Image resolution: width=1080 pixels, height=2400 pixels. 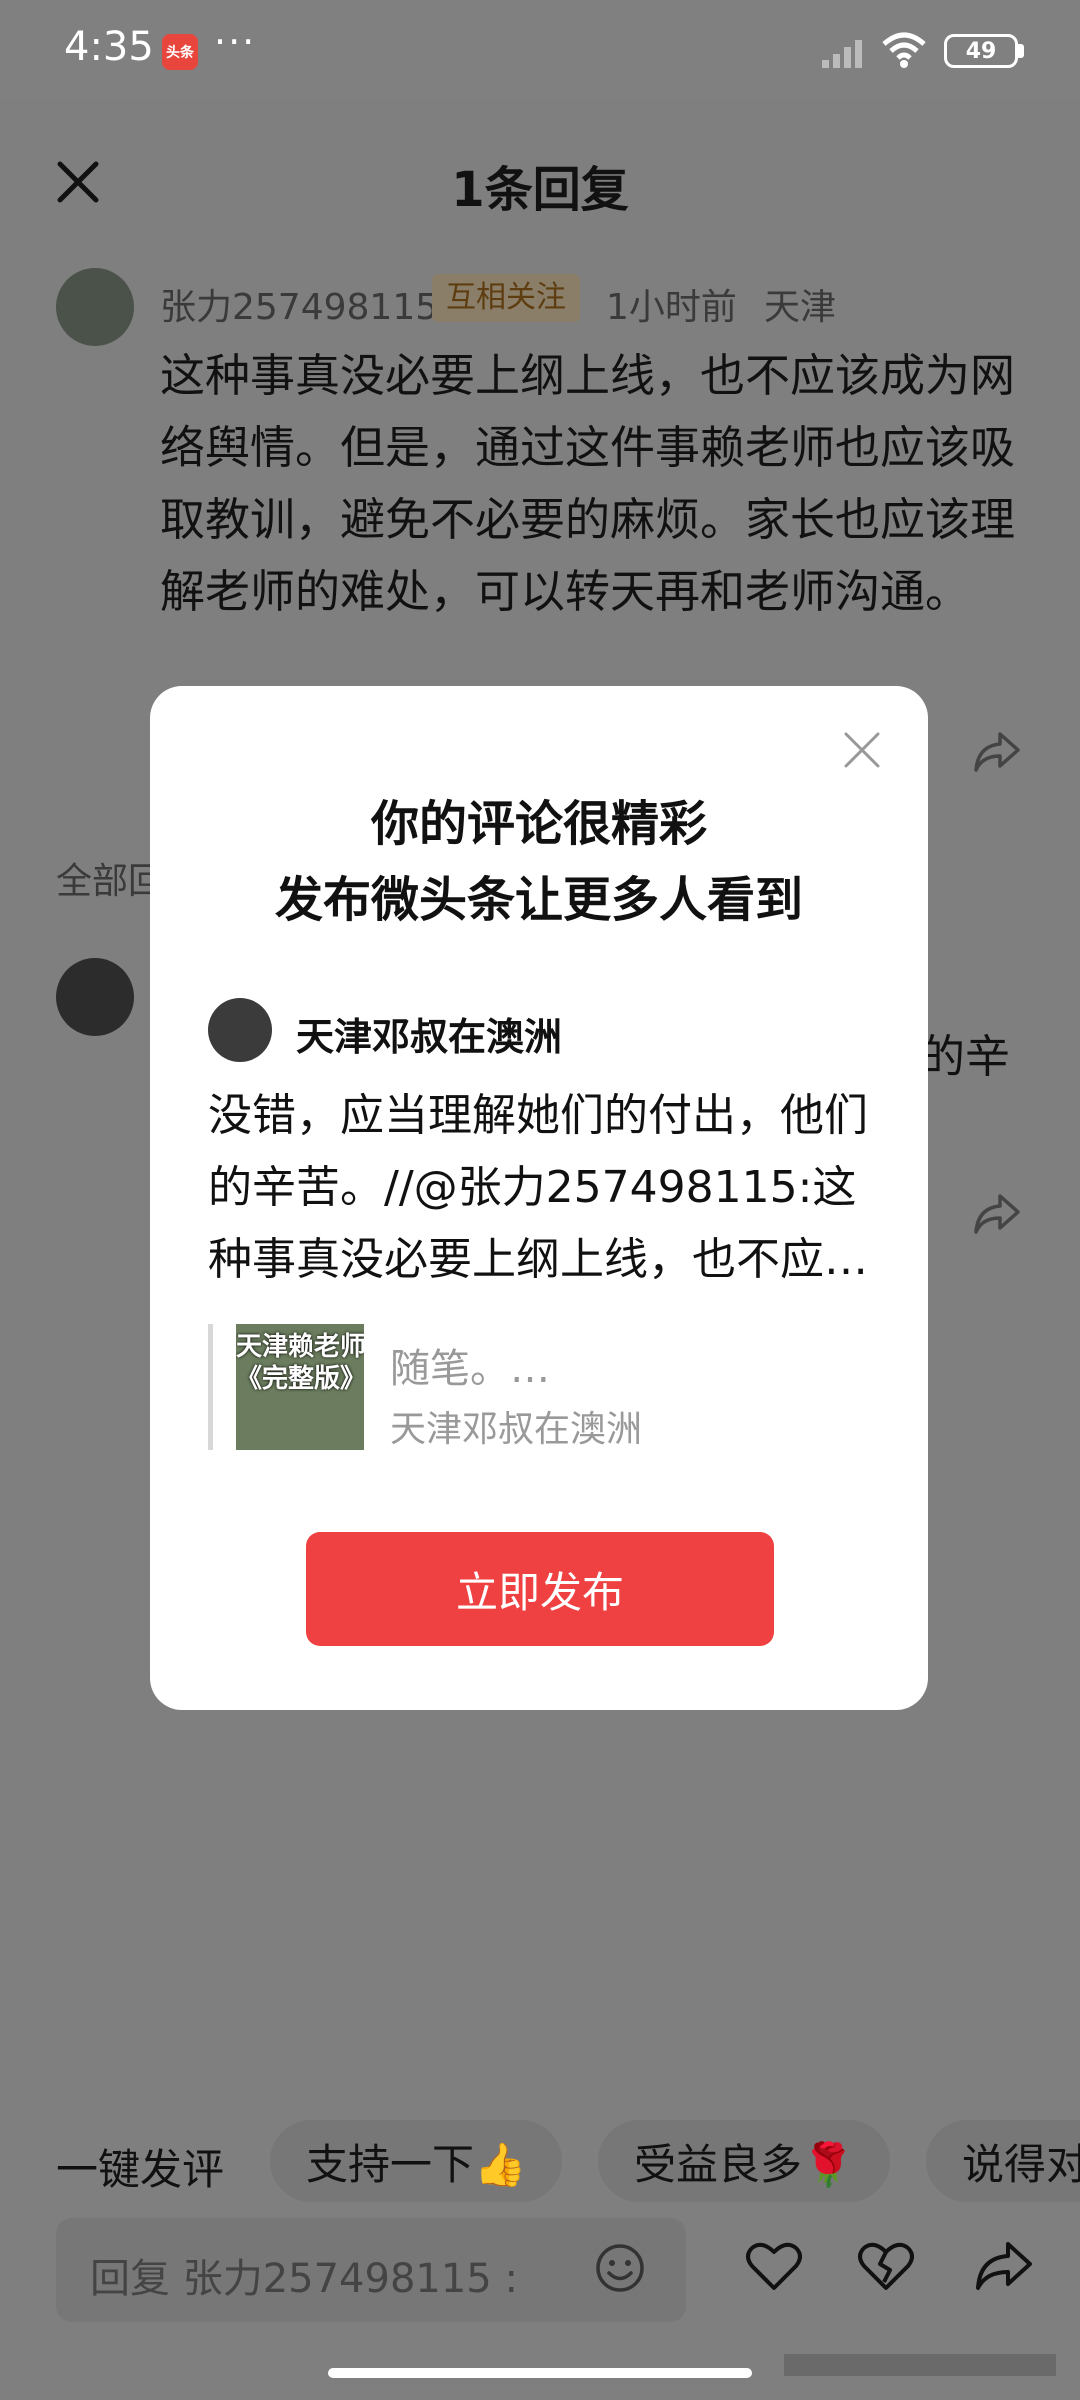 What do you see at coordinates (862, 750) in the screenshot?
I see `modal-close-icon` at bounding box center [862, 750].